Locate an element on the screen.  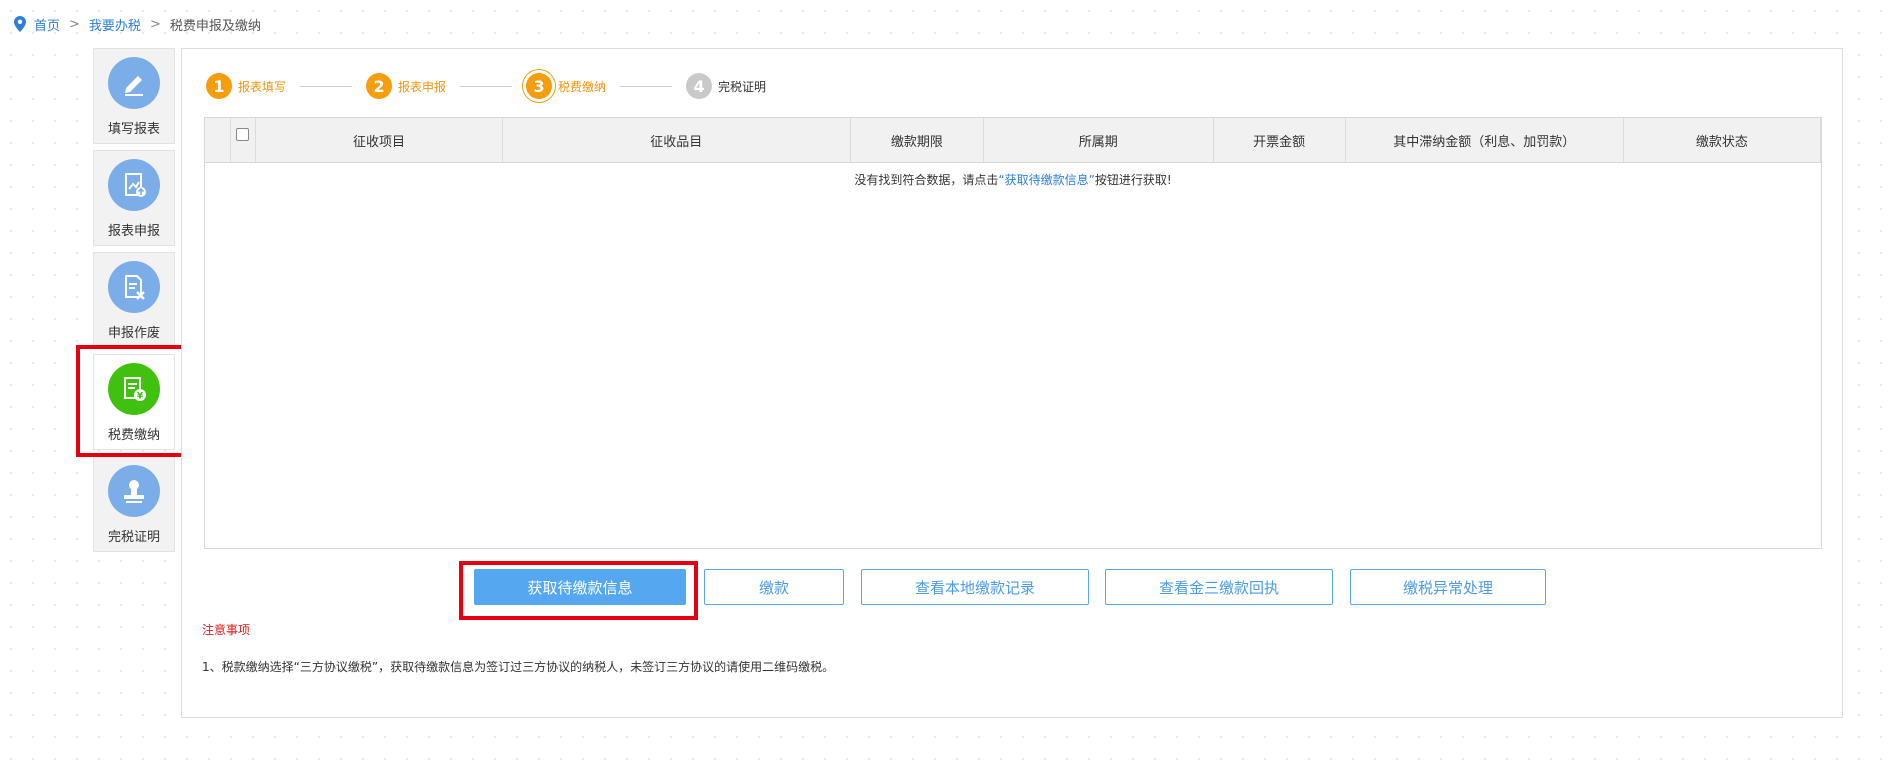
notice-title: 注意事项 is located at coordinates (226, 630).